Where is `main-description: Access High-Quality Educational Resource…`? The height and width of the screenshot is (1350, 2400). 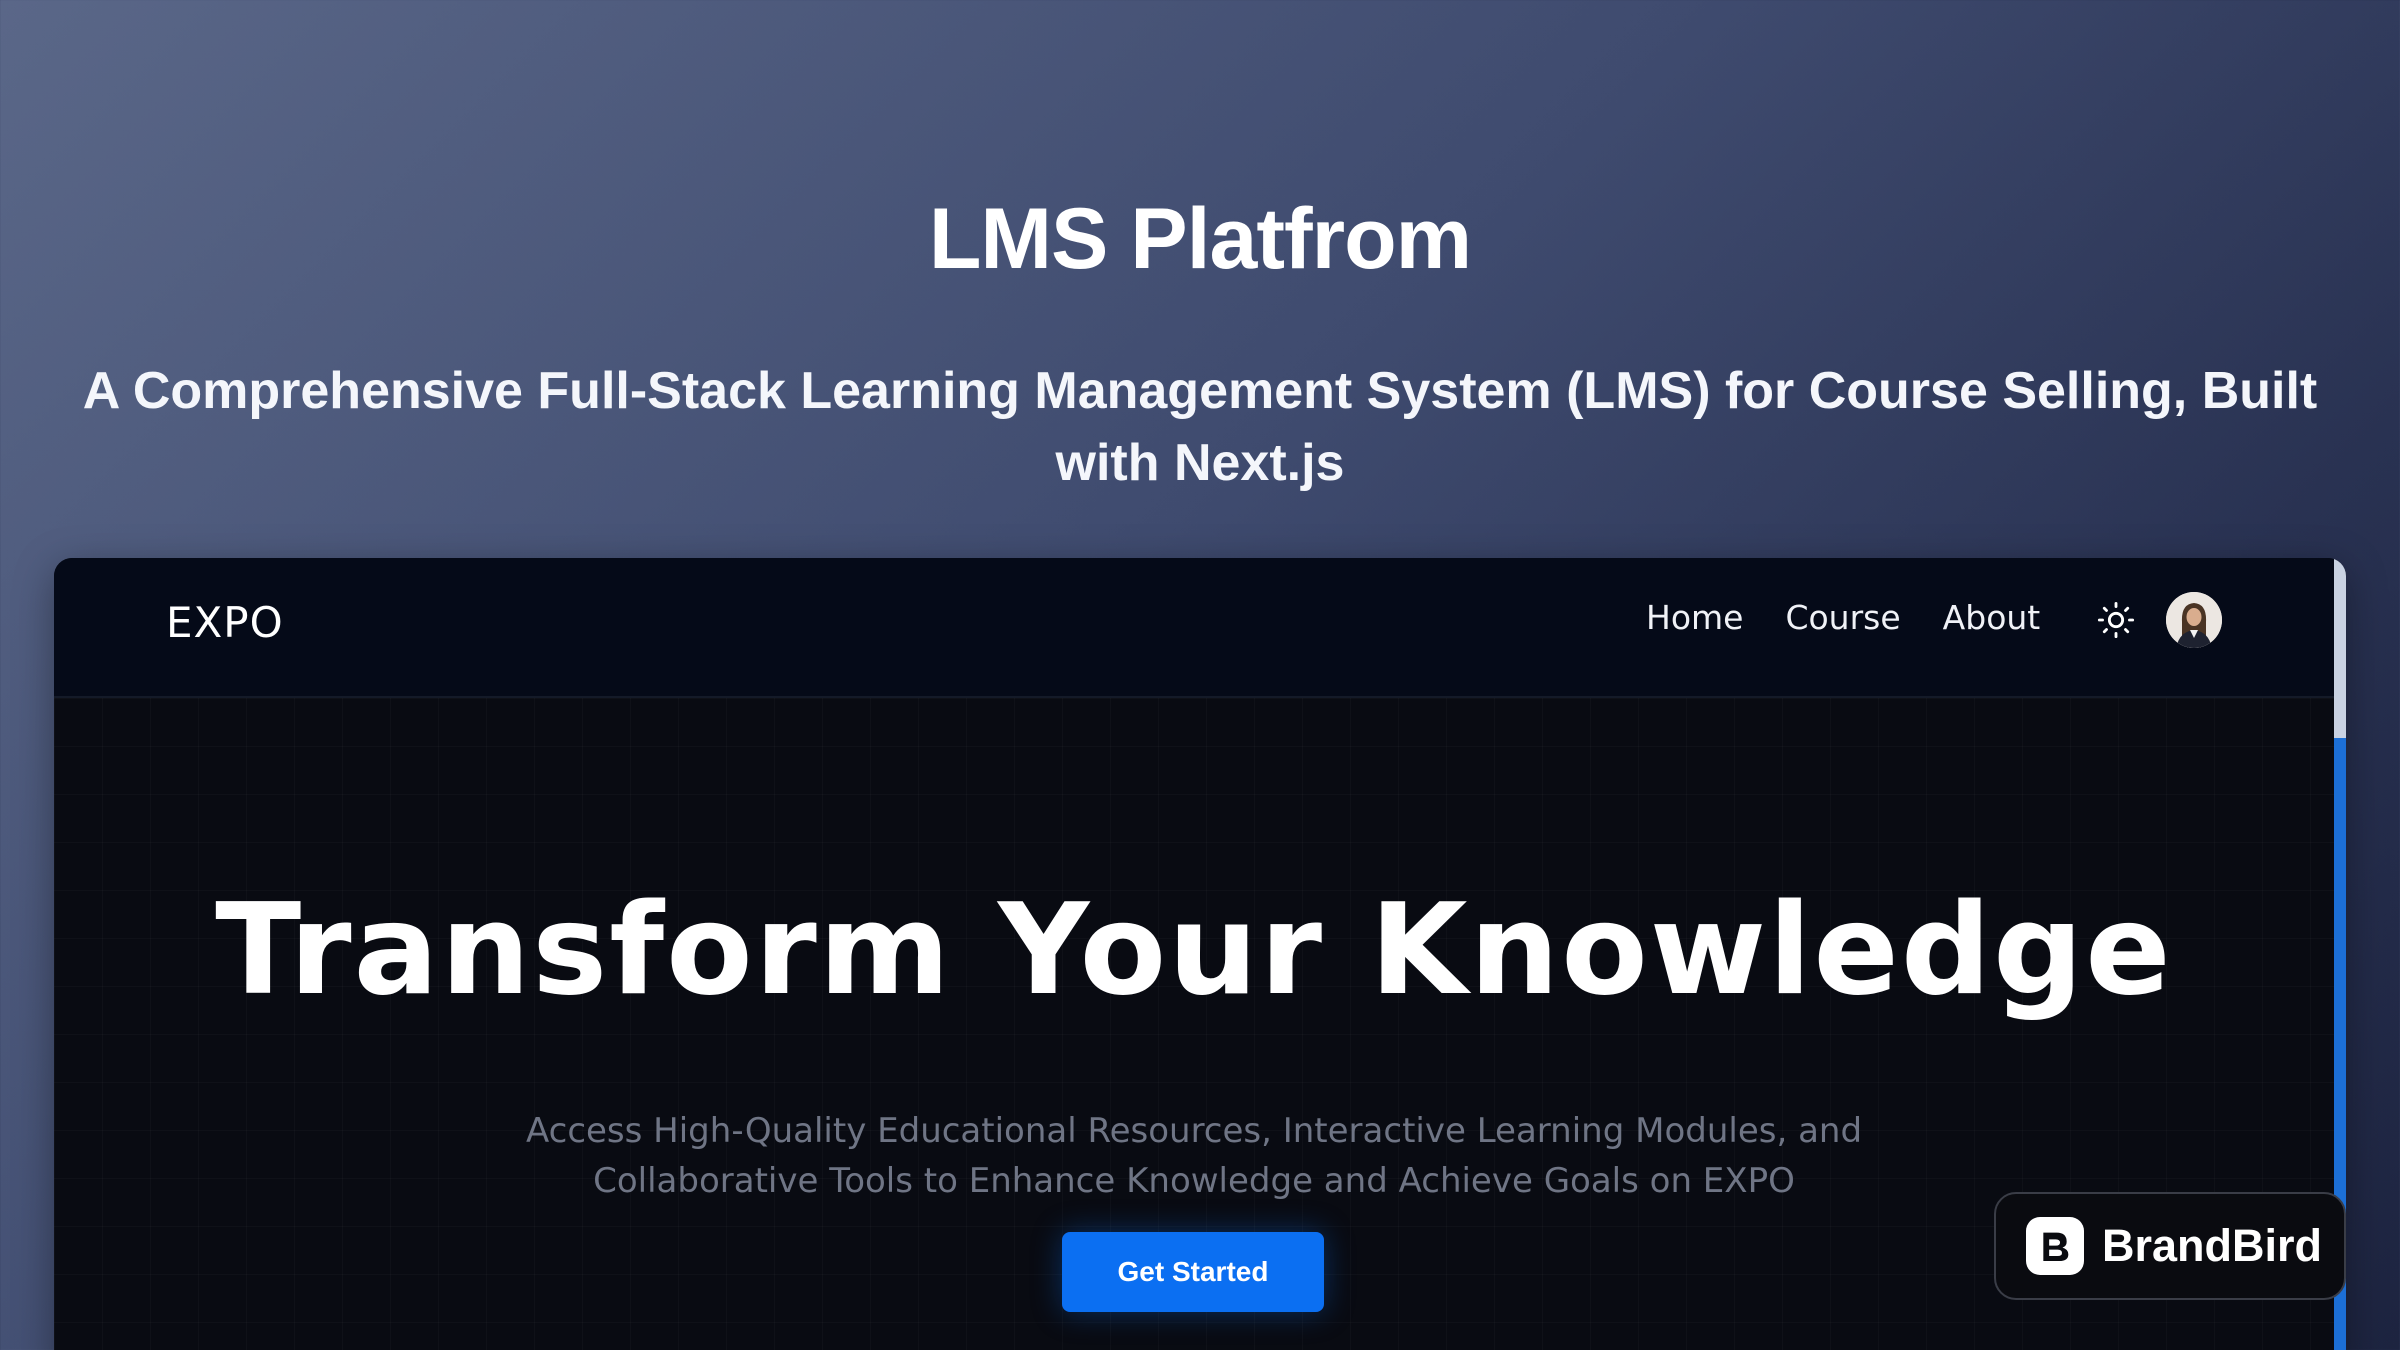 main-description: Access High-Quality Educational Resource… is located at coordinates (1194, 1156).